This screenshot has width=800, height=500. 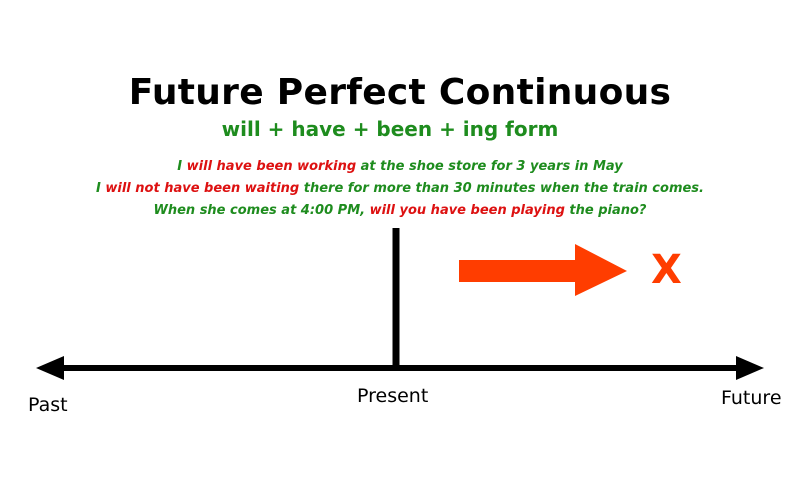 I want to click on past-label: Past, so click(x=48, y=405).